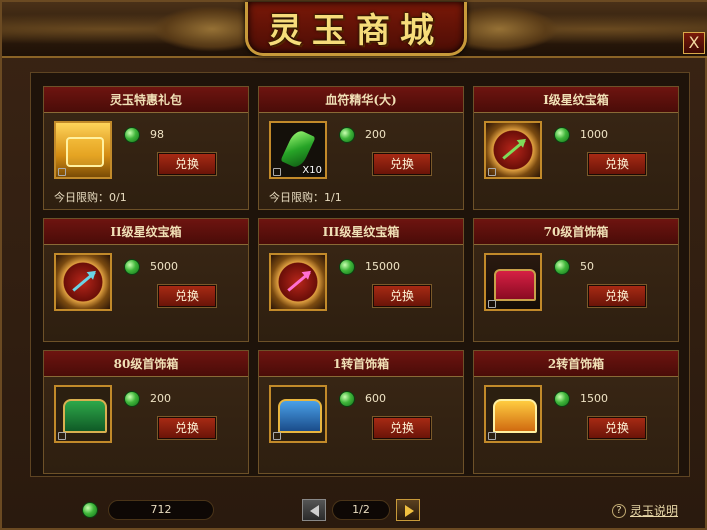 The width and height of the screenshot is (707, 530). What do you see at coordinates (576, 148) in the screenshot?
I see `shop-item-card: I级星纹宝箱 1000 兑换` at bounding box center [576, 148].